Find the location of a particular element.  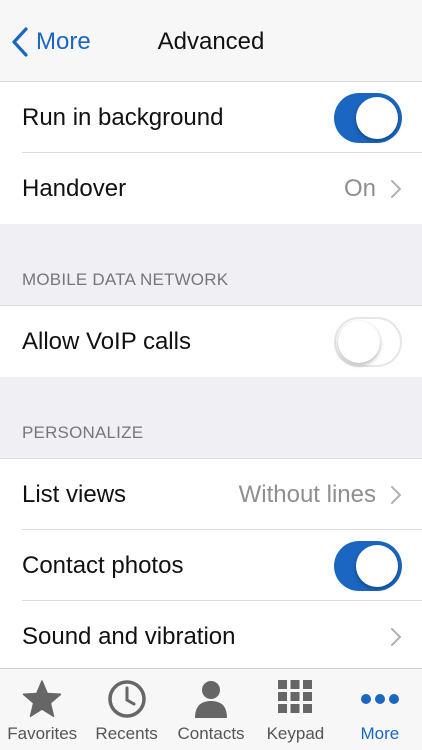

row-label: Sound and vibration is located at coordinates (129, 636).